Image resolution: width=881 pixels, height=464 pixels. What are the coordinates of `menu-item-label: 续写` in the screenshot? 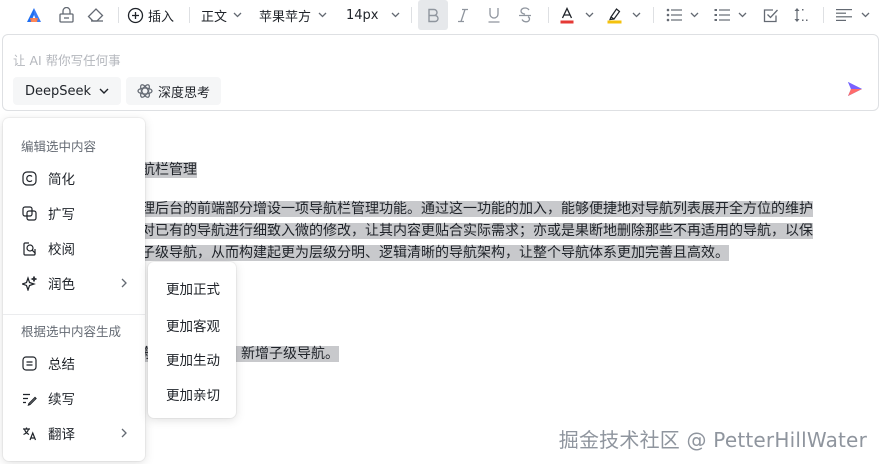 It's located at (61, 400).